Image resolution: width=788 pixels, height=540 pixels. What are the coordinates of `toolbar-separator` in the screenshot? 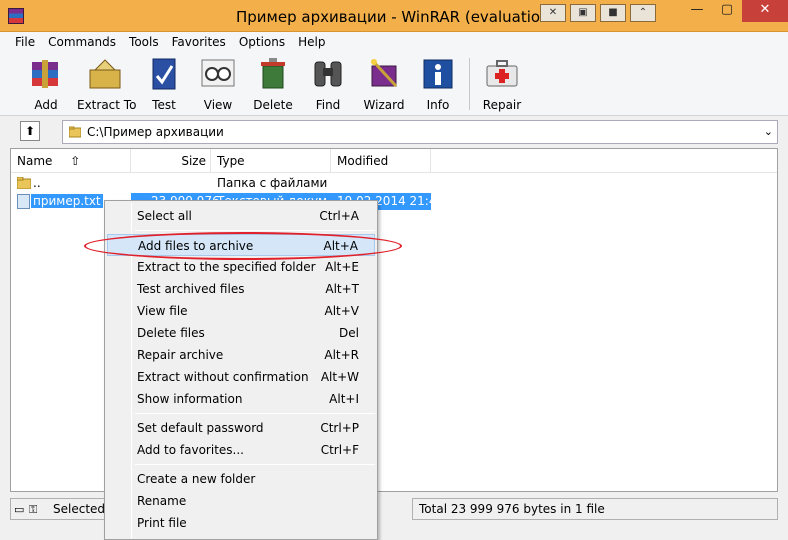 It's located at (469, 84).